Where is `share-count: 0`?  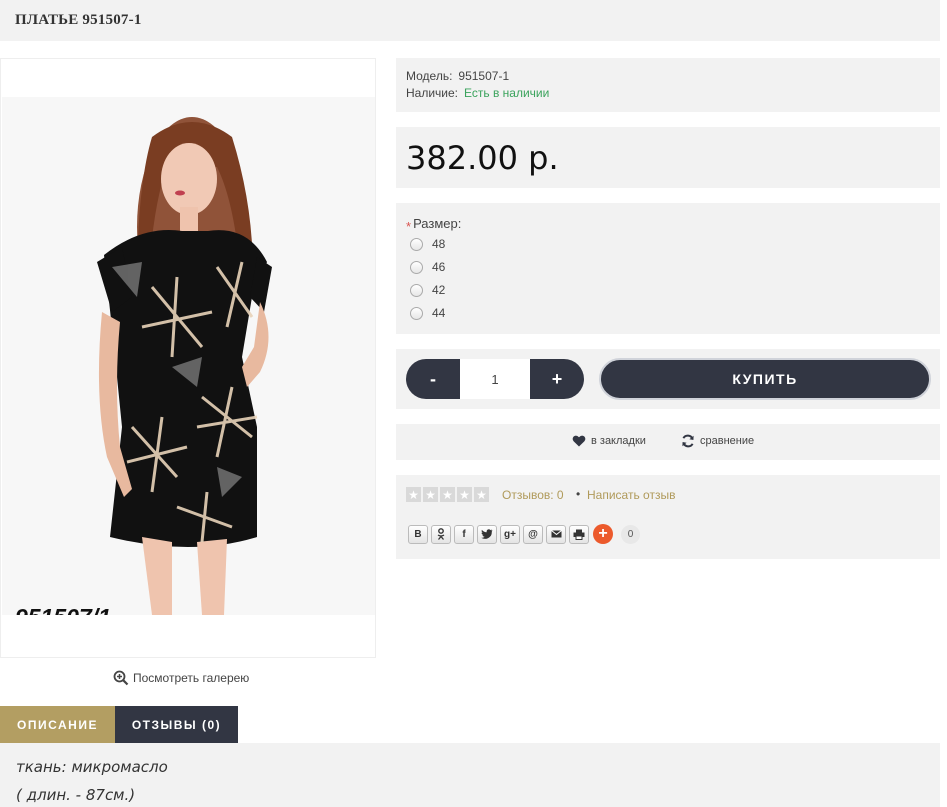
share-count: 0 is located at coordinates (630, 534).